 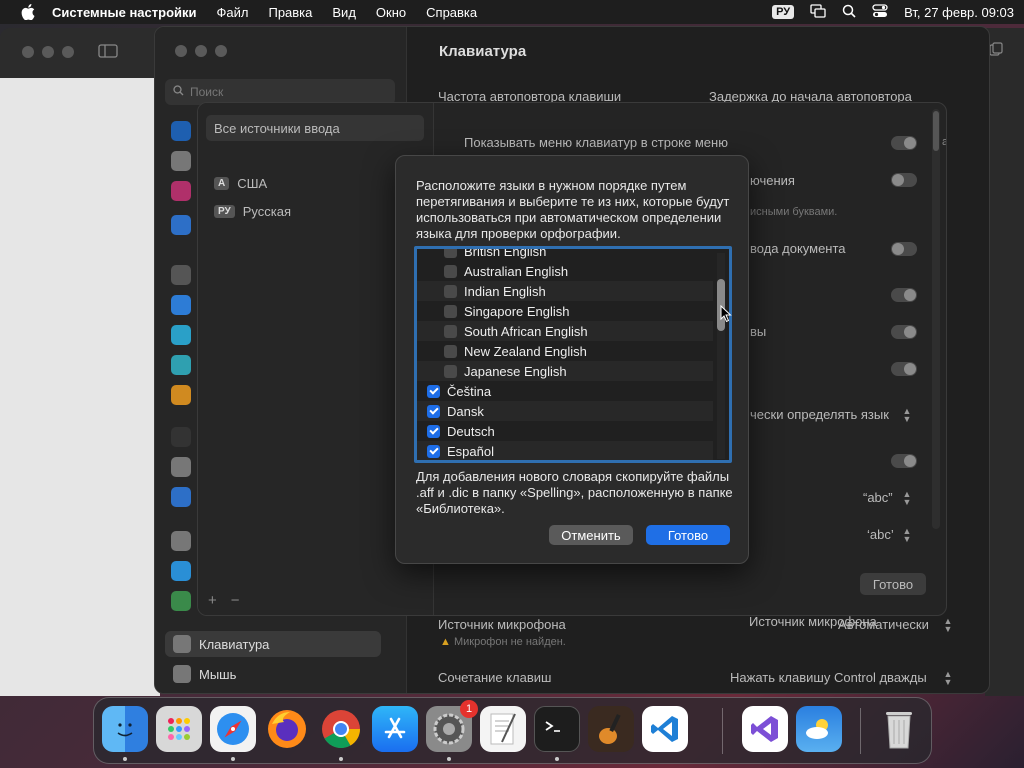 What do you see at coordinates (907, 498) in the screenshot?
I see `double-quotes-stepper-icon: ▲ ▼` at bounding box center [907, 498].